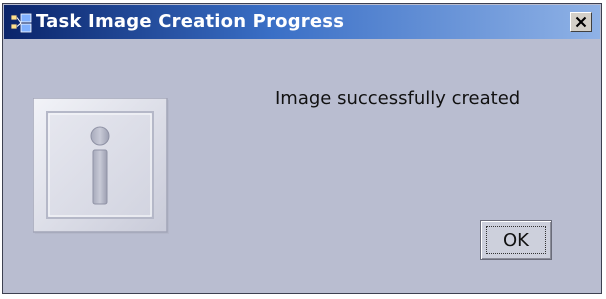 Image resolution: width=606 pixels, height=299 pixels. I want to click on network-computers-icon, so click(21, 23).